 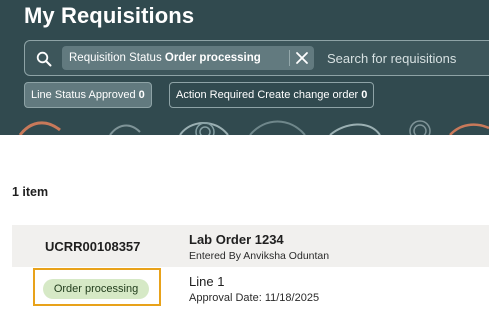 What do you see at coordinates (206, 281) in the screenshot?
I see `line-label: Line 1` at bounding box center [206, 281].